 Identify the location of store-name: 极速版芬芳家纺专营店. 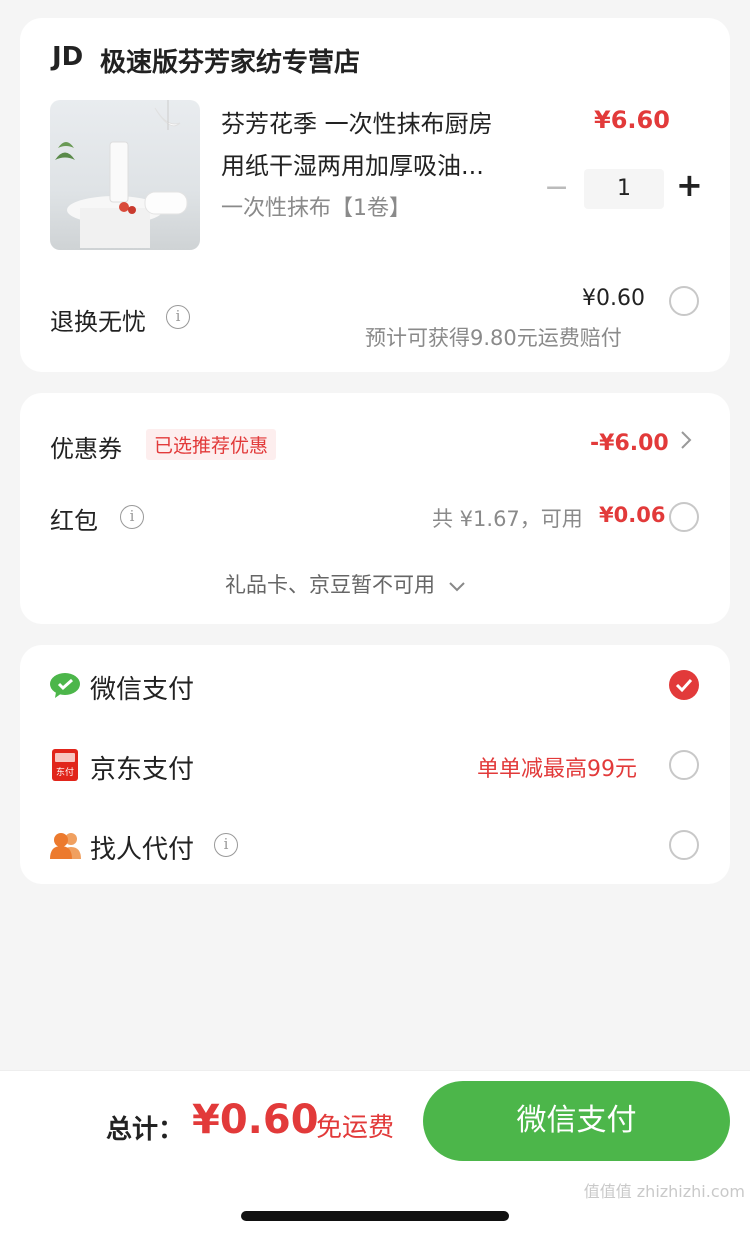
(230, 60).